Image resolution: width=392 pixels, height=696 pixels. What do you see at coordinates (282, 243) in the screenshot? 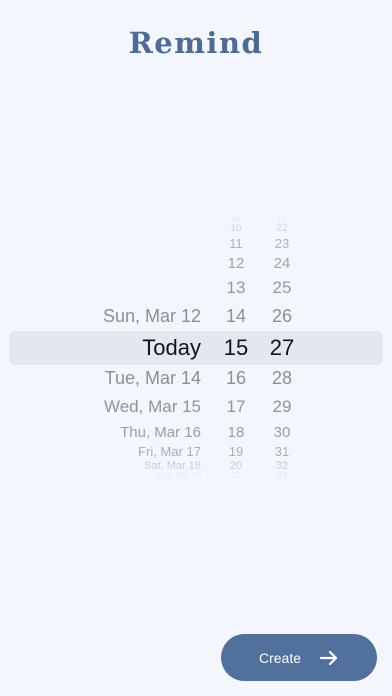
I see `picker-minute: 23` at bounding box center [282, 243].